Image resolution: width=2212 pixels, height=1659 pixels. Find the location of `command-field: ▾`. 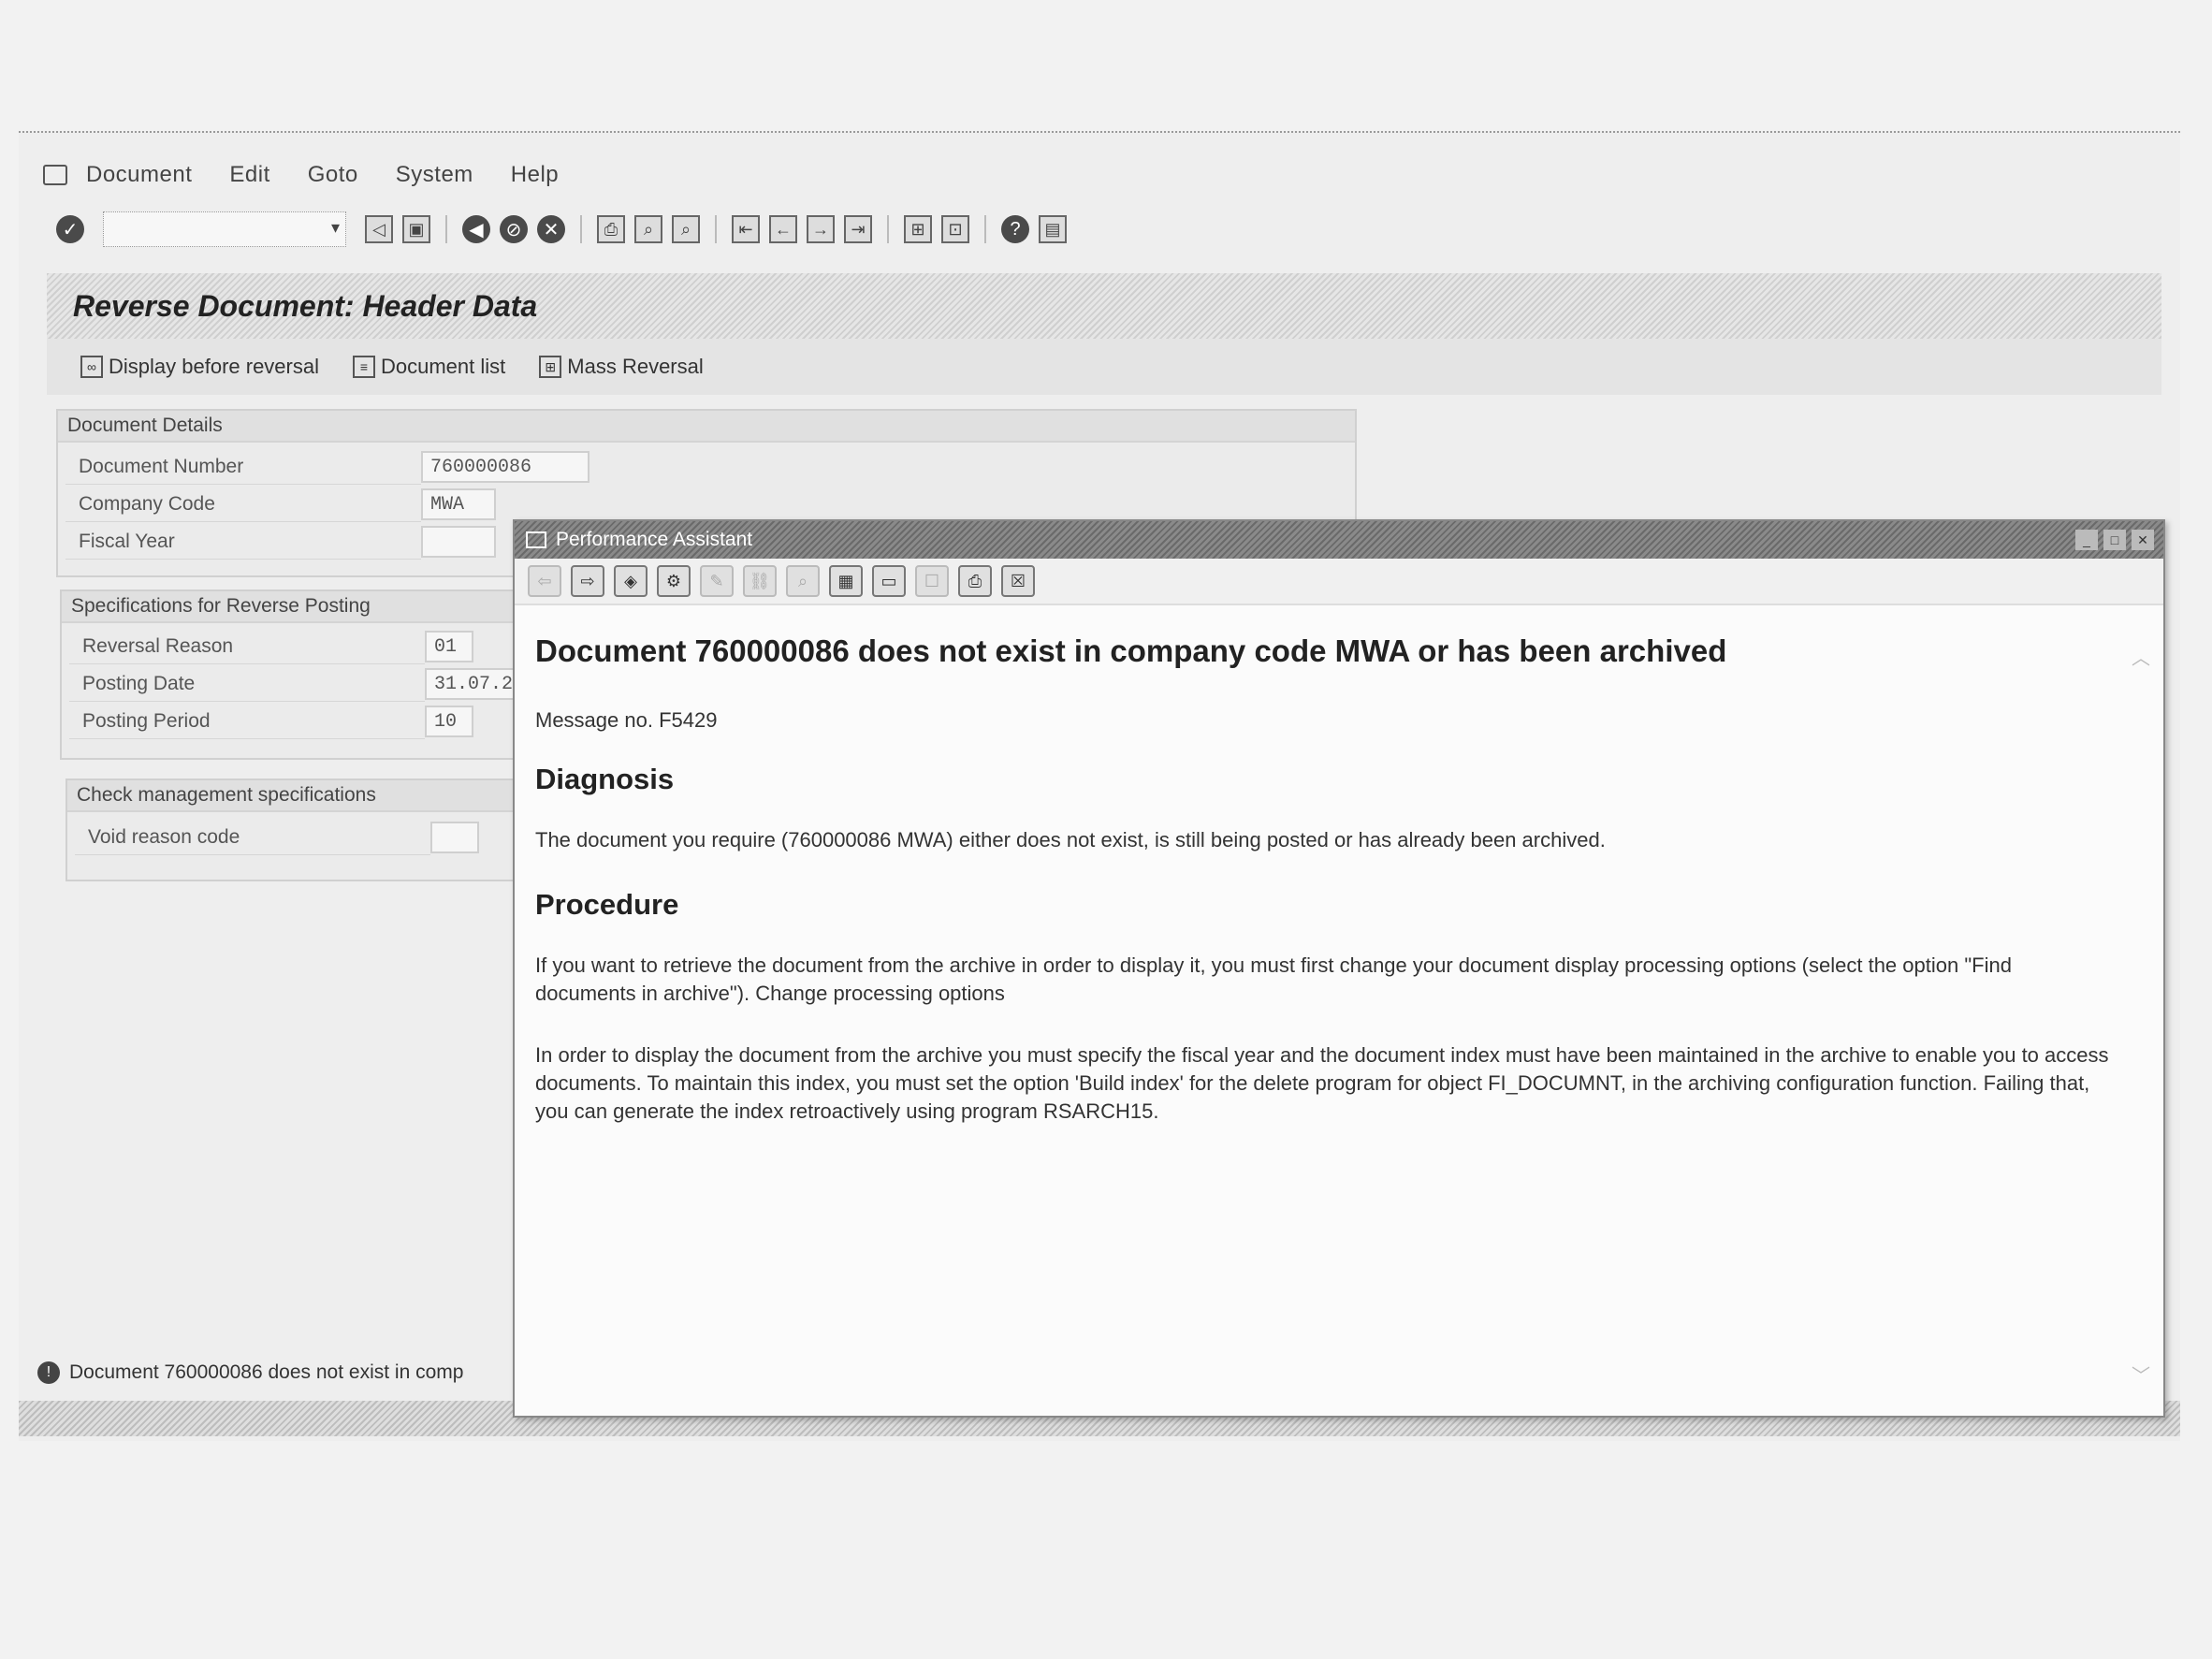

command-field: ▾ is located at coordinates (224, 229).